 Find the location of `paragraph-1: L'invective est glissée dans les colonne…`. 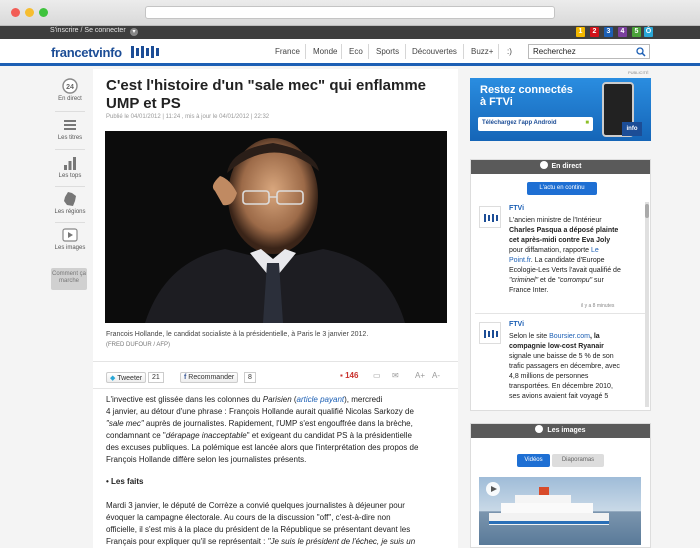

paragraph-1: L'invective est glissée dans les colonne… is located at coordinates (262, 429).